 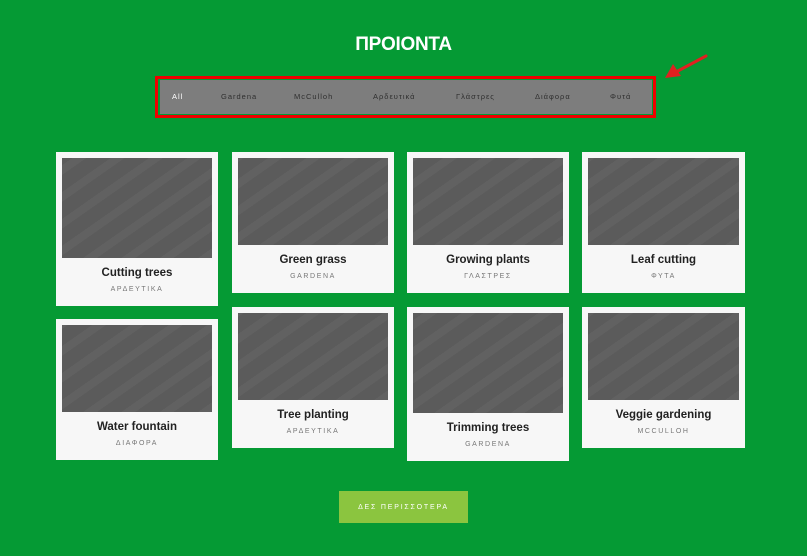 I want to click on filter-fyta: Φυτά, so click(x=620, y=97).